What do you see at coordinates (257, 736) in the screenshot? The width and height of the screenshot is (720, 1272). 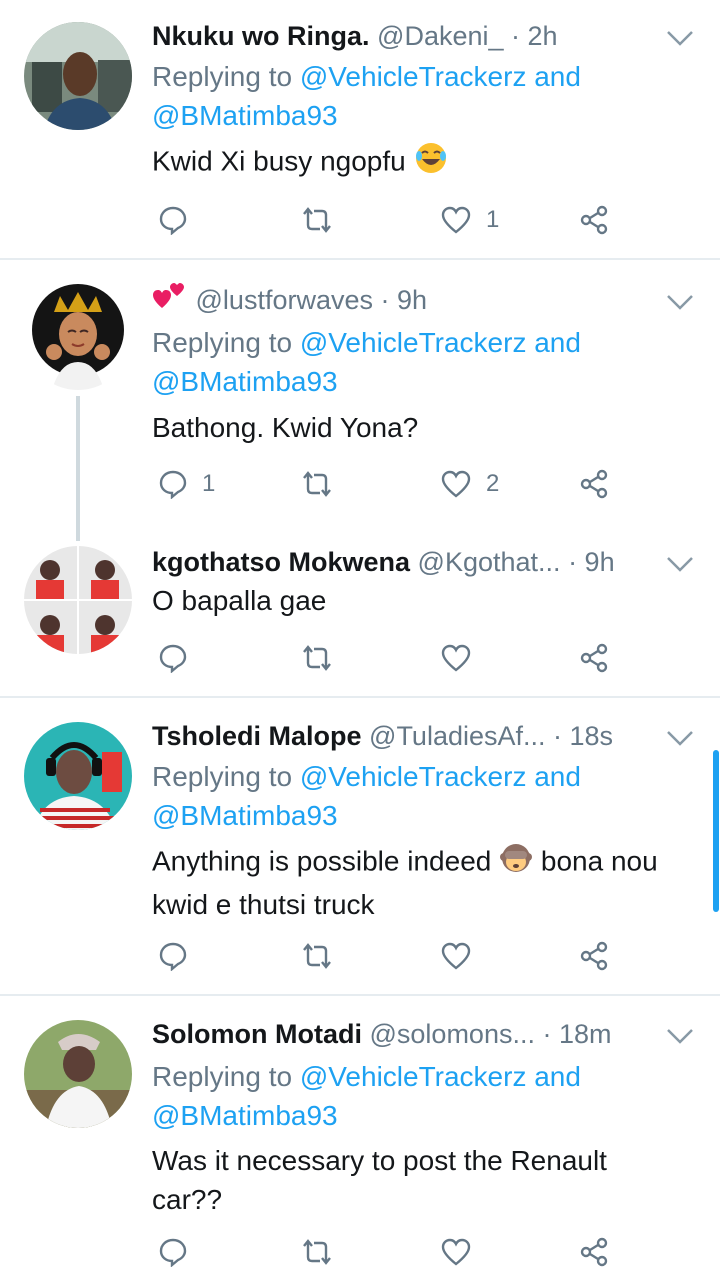 I see `display-name: Tsholedi Malope` at bounding box center [257, 736].